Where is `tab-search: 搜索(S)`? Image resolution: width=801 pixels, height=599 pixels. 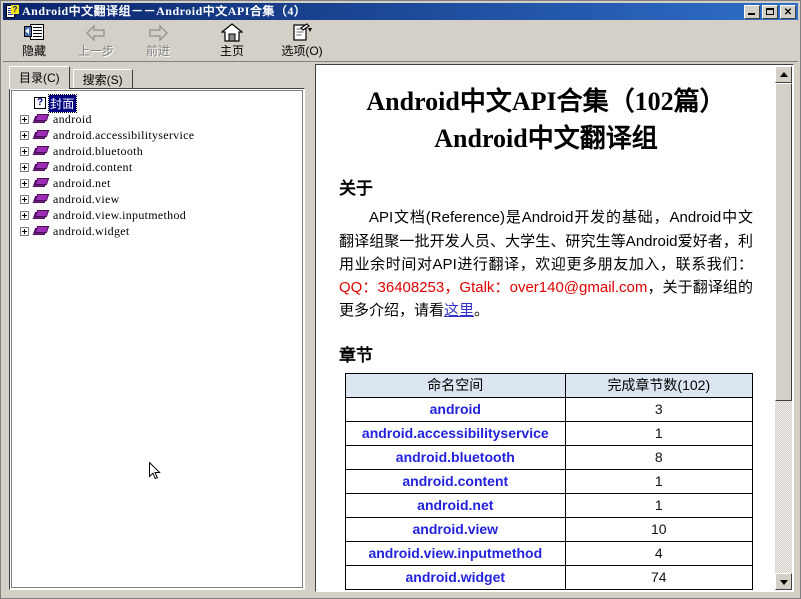
tab-search: 搜索(S) is located at coordinates (102, 79).